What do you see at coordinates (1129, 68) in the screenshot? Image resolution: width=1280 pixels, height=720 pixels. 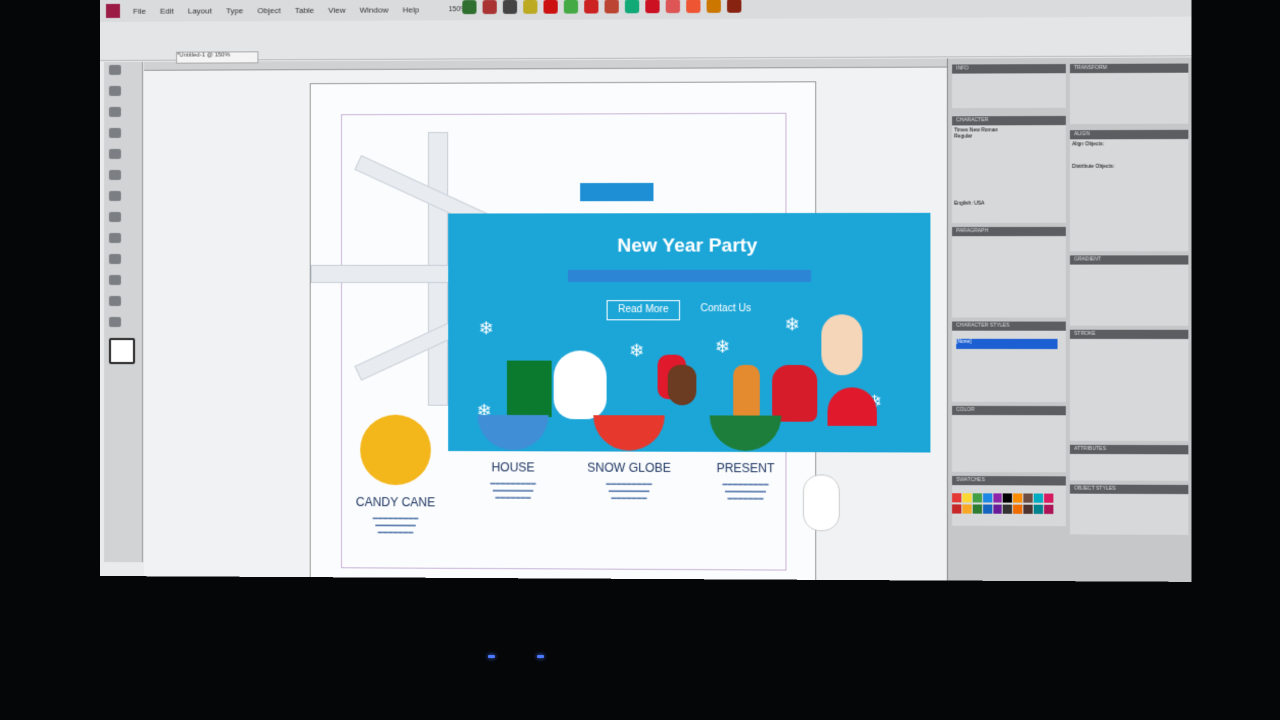 I see `transform-panel-title: TRANSFORM` at bounding box center [1129, 68].